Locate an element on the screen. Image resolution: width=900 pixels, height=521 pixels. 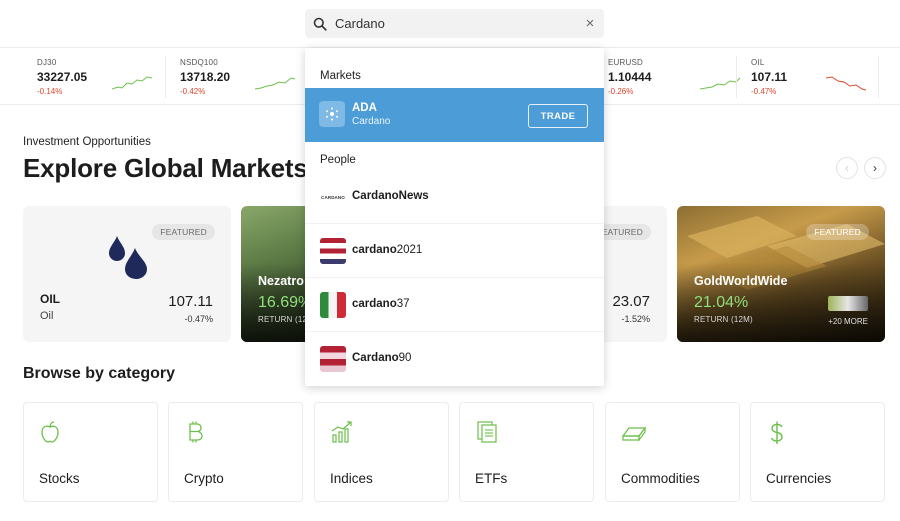
ticker-symbol: NSDQ100 is located at coordinates (199, 62).